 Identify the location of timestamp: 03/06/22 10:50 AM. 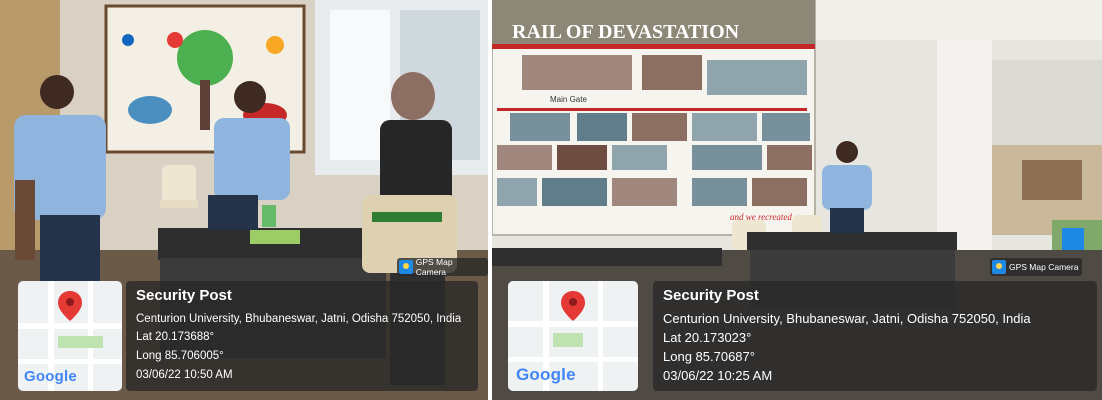
(184, 375).